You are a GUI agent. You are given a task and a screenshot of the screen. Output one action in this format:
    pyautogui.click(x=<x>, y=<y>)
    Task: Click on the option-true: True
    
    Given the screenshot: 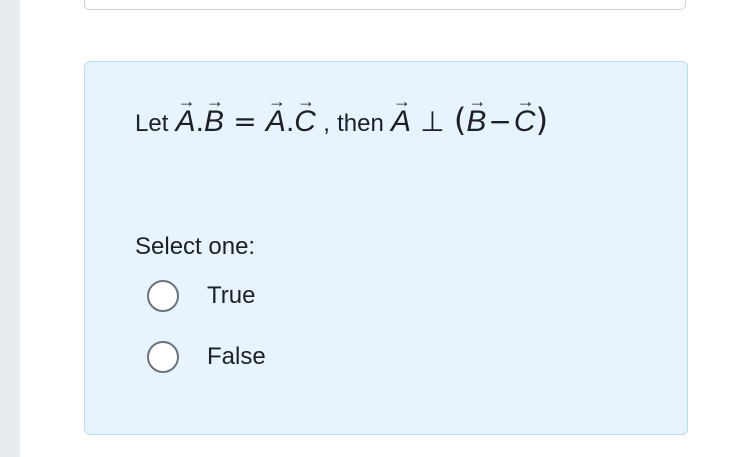 What is the action you would take?
    pyautogui.click(x=201, y=296)
    